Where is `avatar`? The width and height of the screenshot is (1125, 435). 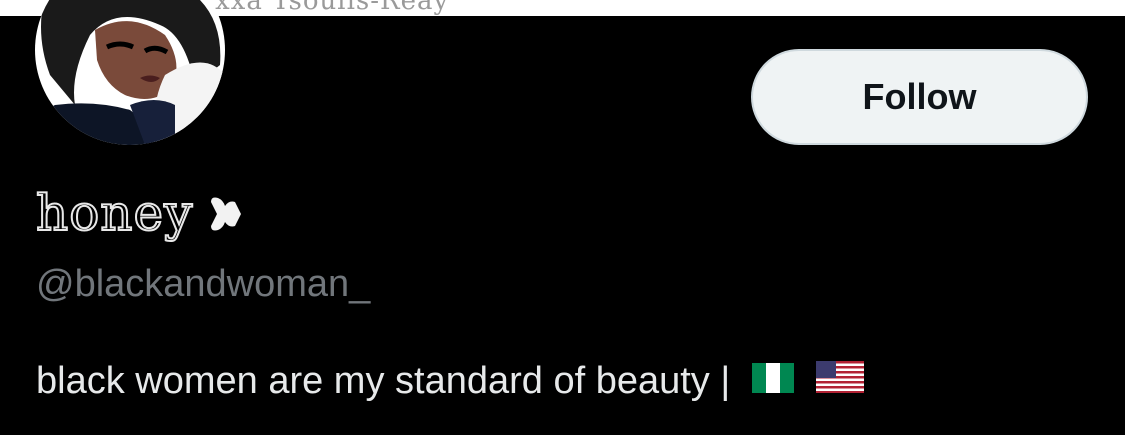 avatar is located at coordinates (130, 72).